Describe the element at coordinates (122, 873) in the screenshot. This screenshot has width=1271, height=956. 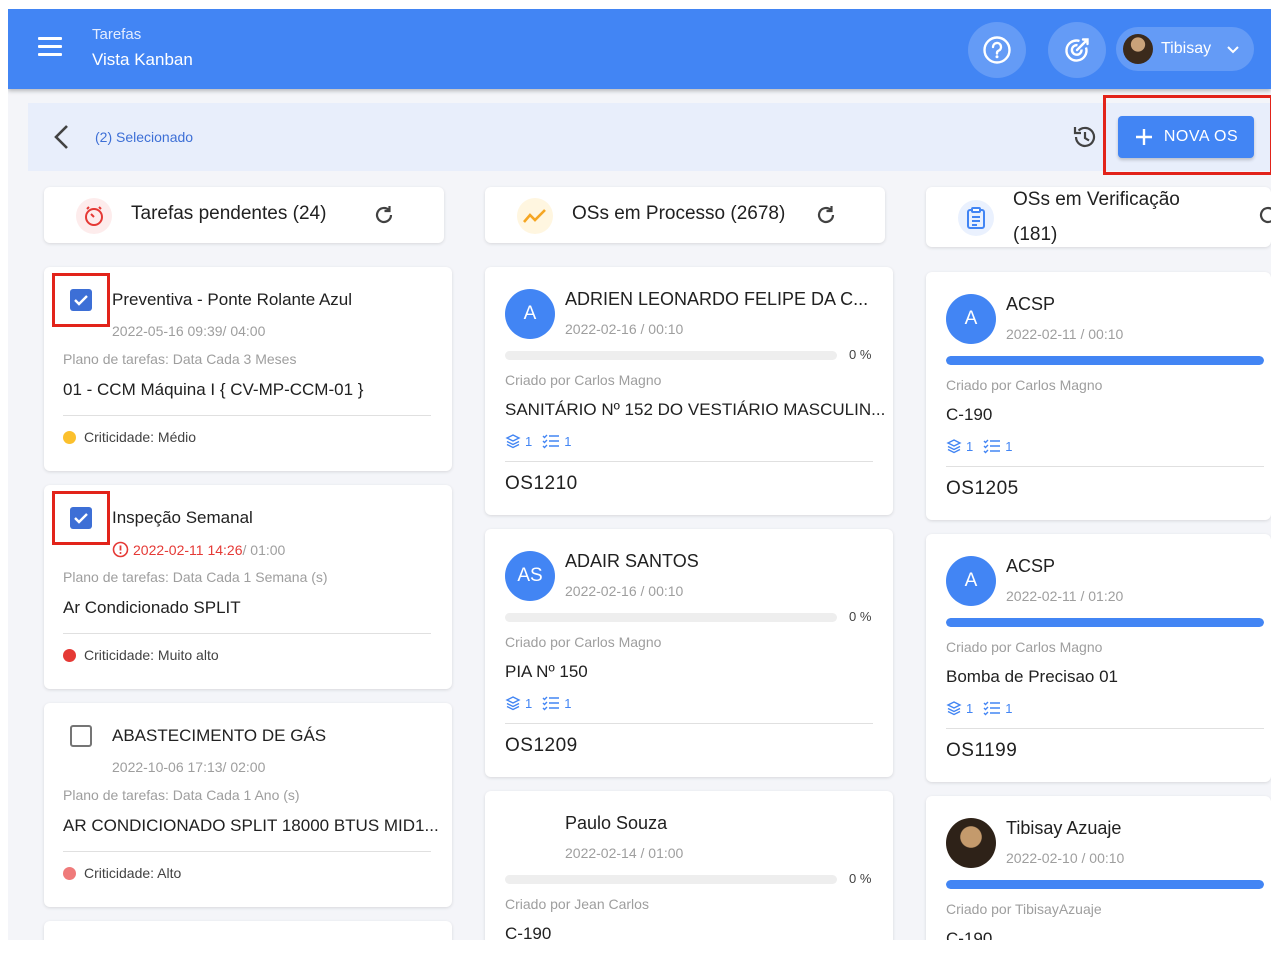
I see `criticality: Criticidade: Alto` at that location.